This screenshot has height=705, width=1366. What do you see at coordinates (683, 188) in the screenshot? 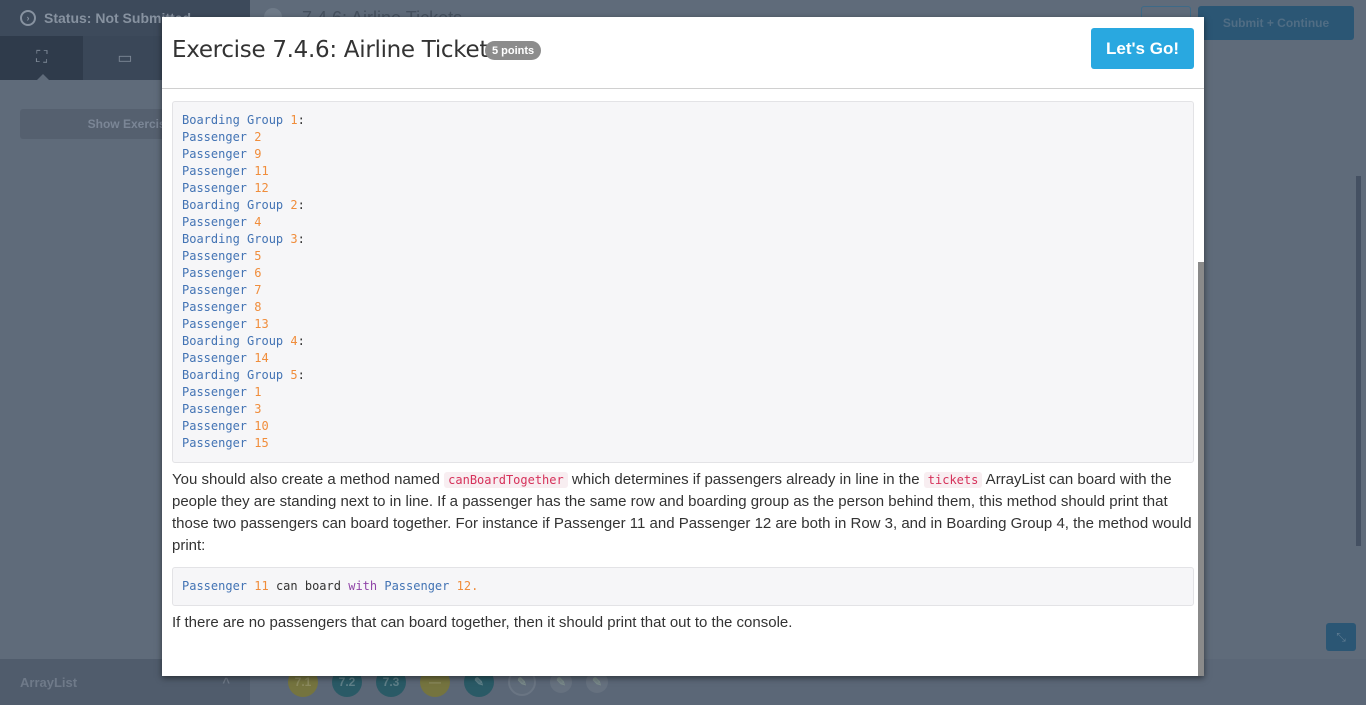
I see `output-line: Passenger 12` at bounding box center [683, 188].